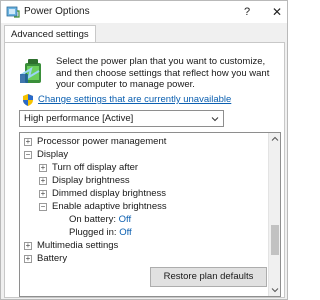 The image size is (320, 300). Describe the element at coordinates (144, 33) in the screenshot. I see `tab-strip: Advanced settings` at that location.